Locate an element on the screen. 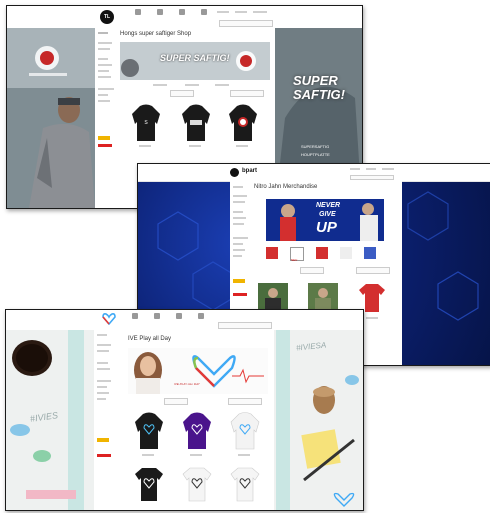 The image size is (490, 513). side-item-1: SUPERSAFTIG is located at coordinates (315, 146).